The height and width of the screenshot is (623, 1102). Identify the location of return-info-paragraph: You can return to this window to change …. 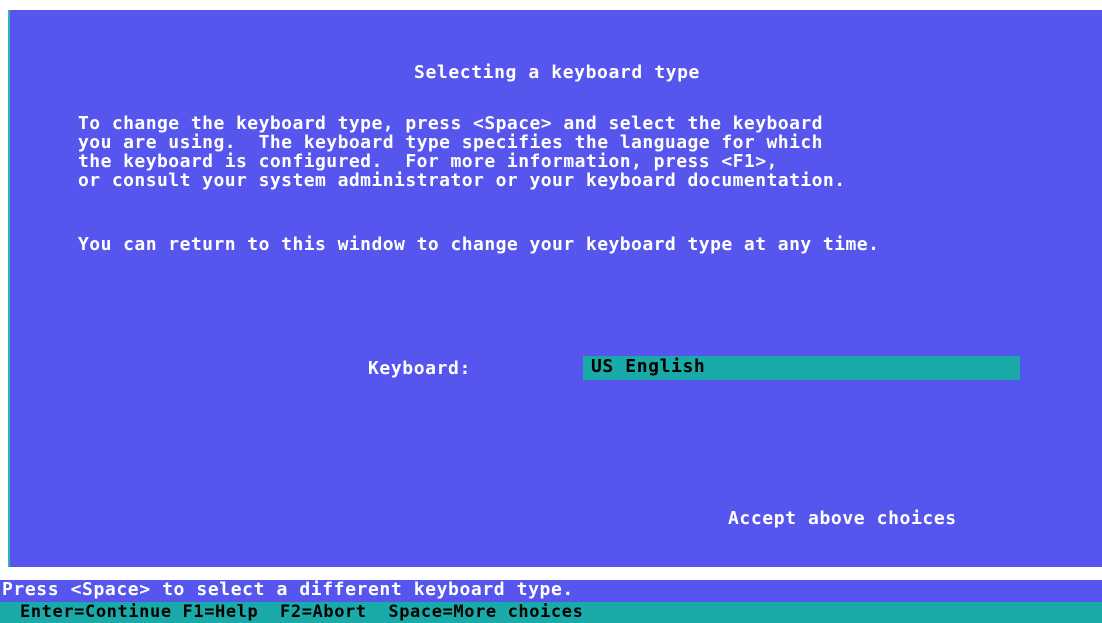
(479, 244).